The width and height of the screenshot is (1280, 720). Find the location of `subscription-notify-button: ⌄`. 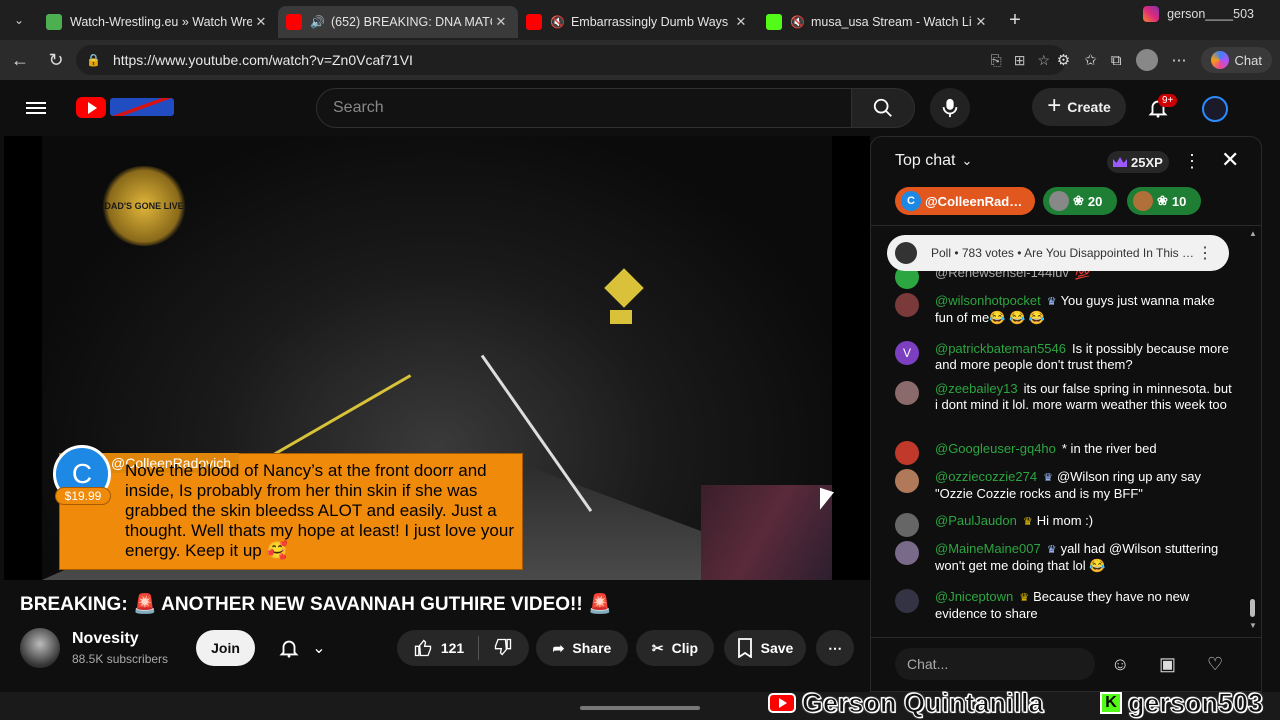

subscription-notify-button: ⌄ is located at coordinates (302, 648).